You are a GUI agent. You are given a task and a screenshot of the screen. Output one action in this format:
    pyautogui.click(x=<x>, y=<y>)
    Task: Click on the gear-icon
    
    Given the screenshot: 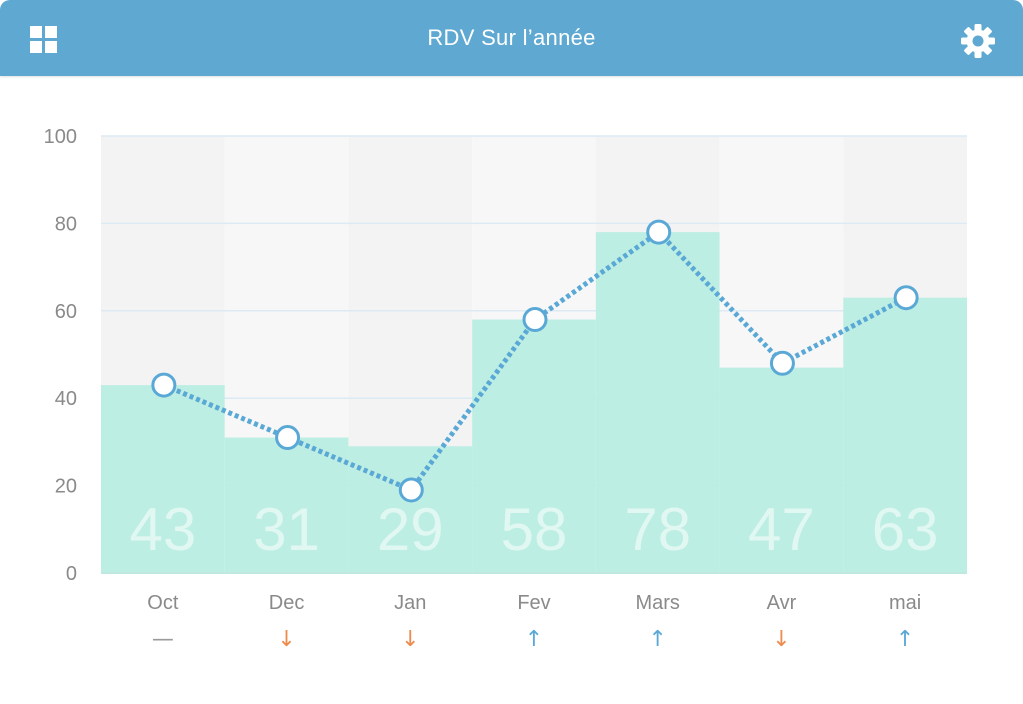 What is the action you would take?
    pyautogui.click(x=978, y=41)
    